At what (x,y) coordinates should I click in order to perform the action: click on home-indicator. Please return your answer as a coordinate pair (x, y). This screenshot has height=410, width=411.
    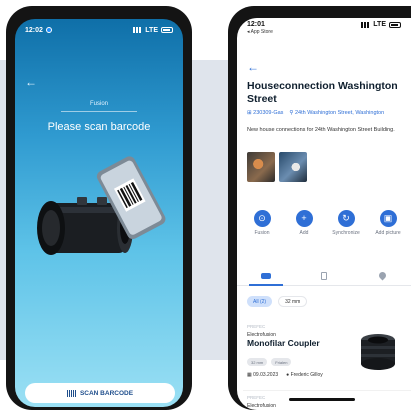
    Looking at the image, I should click on (322, 399).